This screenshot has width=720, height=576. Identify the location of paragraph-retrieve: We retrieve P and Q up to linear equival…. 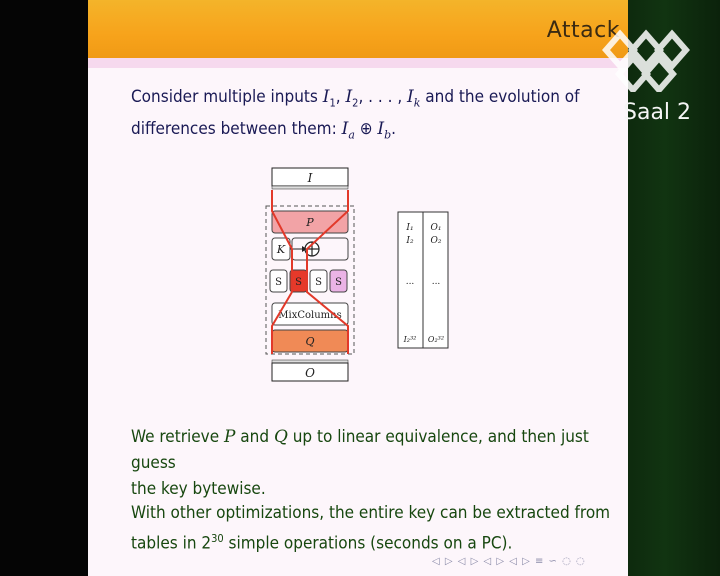
(360, 463).